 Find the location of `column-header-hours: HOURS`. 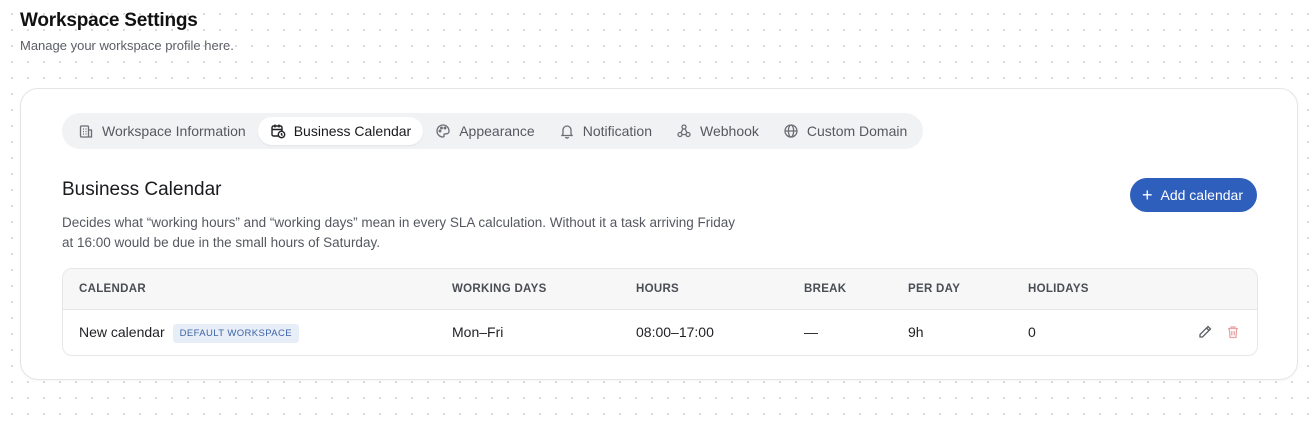

column-header-hours: HOURS is located at coordinates (657, 289).